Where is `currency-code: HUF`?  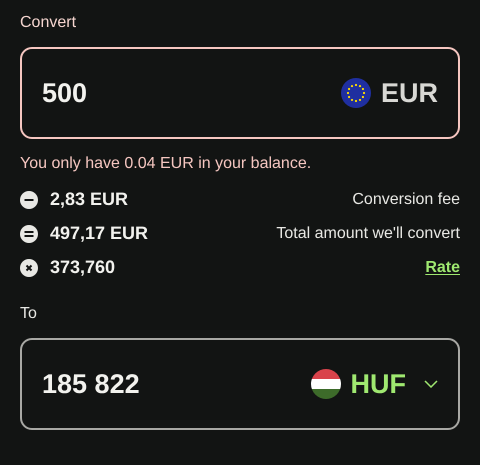
currency-code: HUF is located at coordinates (378, 384).